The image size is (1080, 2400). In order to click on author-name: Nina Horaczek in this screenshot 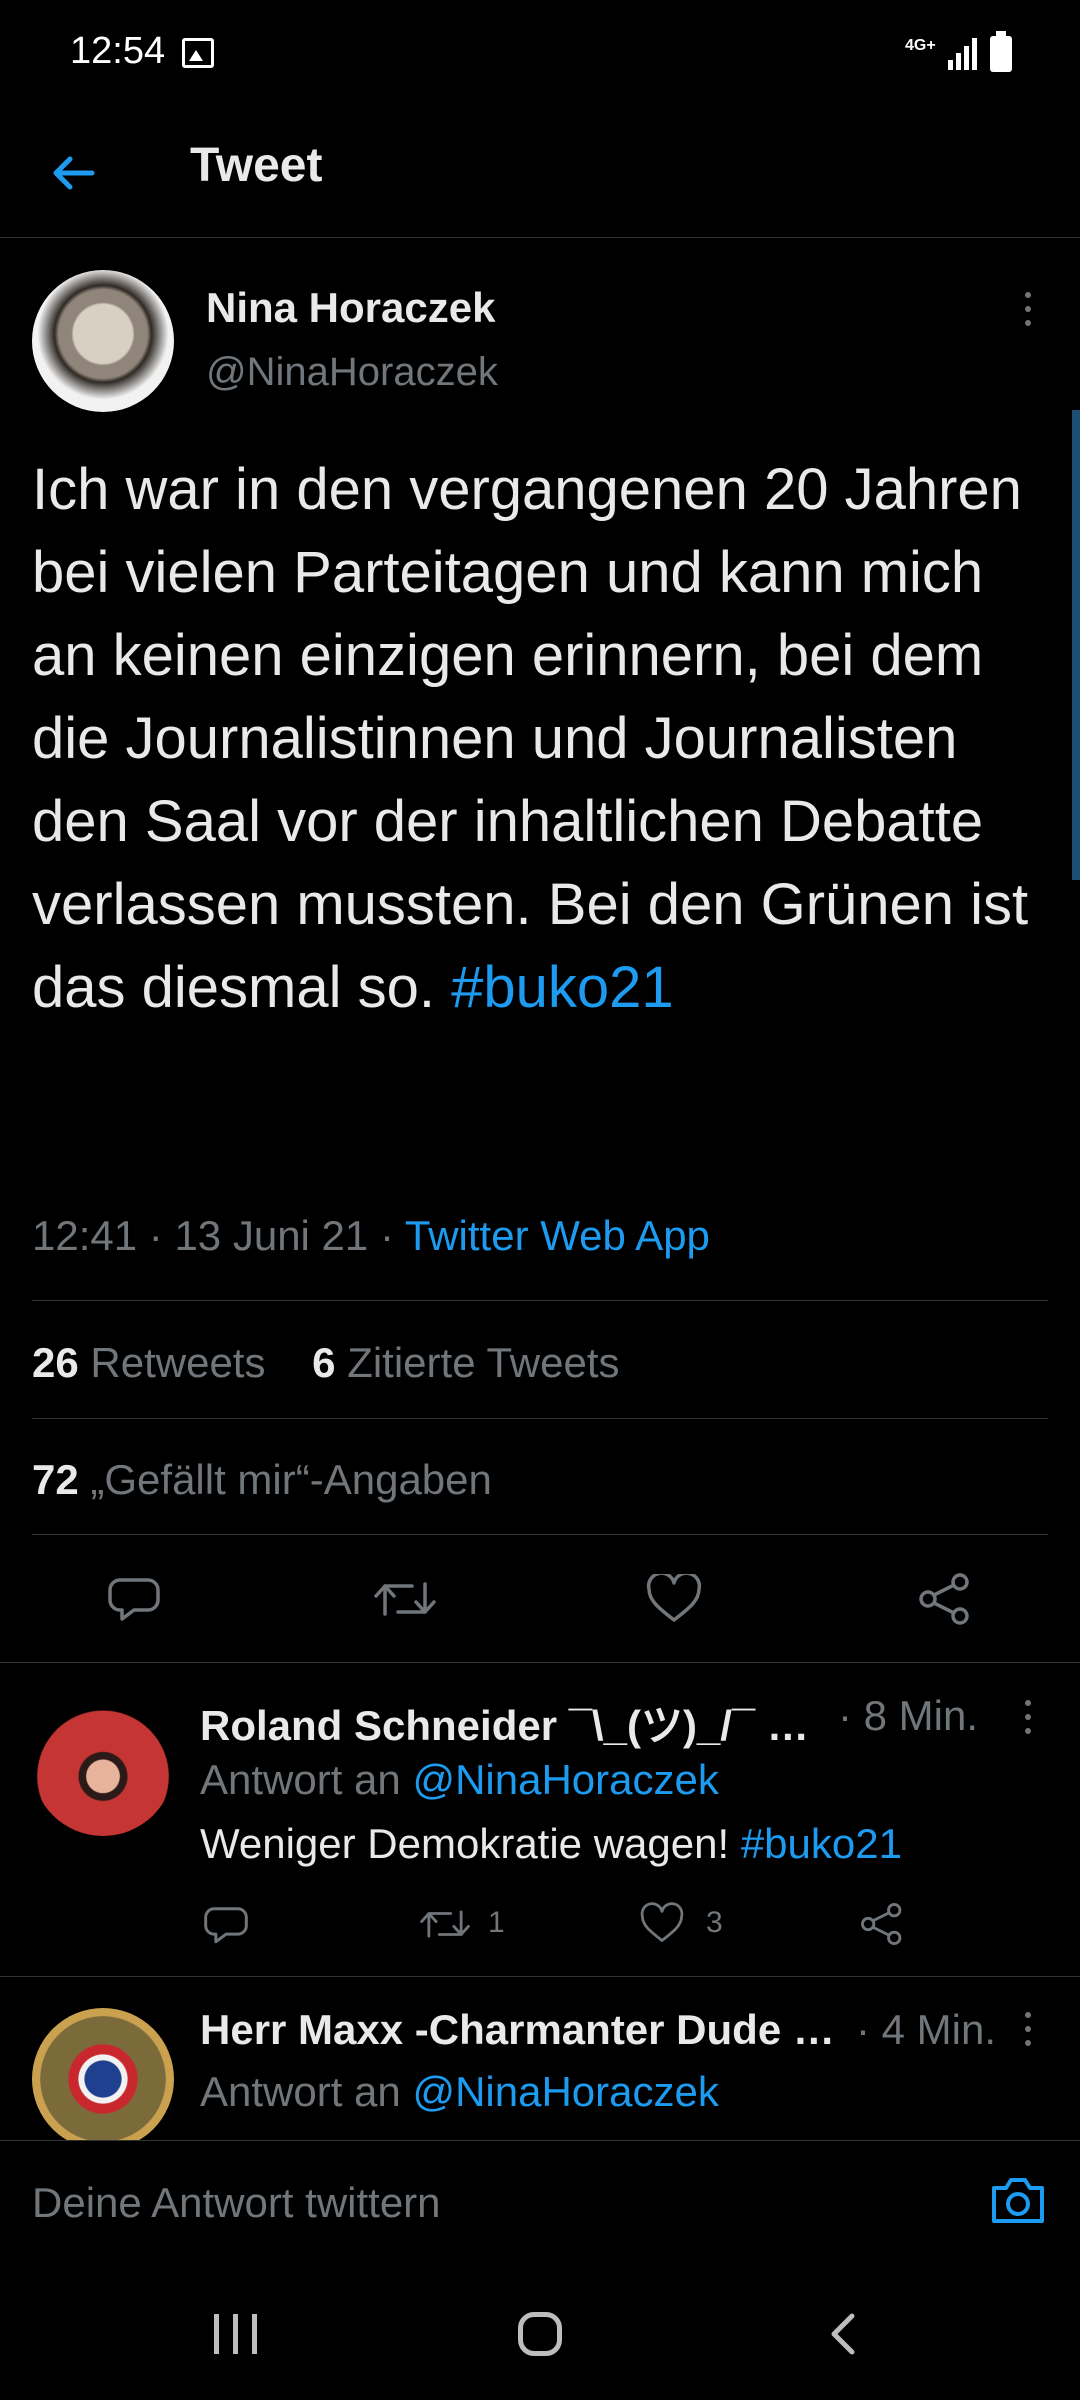, I will do `click(350, 308)`.